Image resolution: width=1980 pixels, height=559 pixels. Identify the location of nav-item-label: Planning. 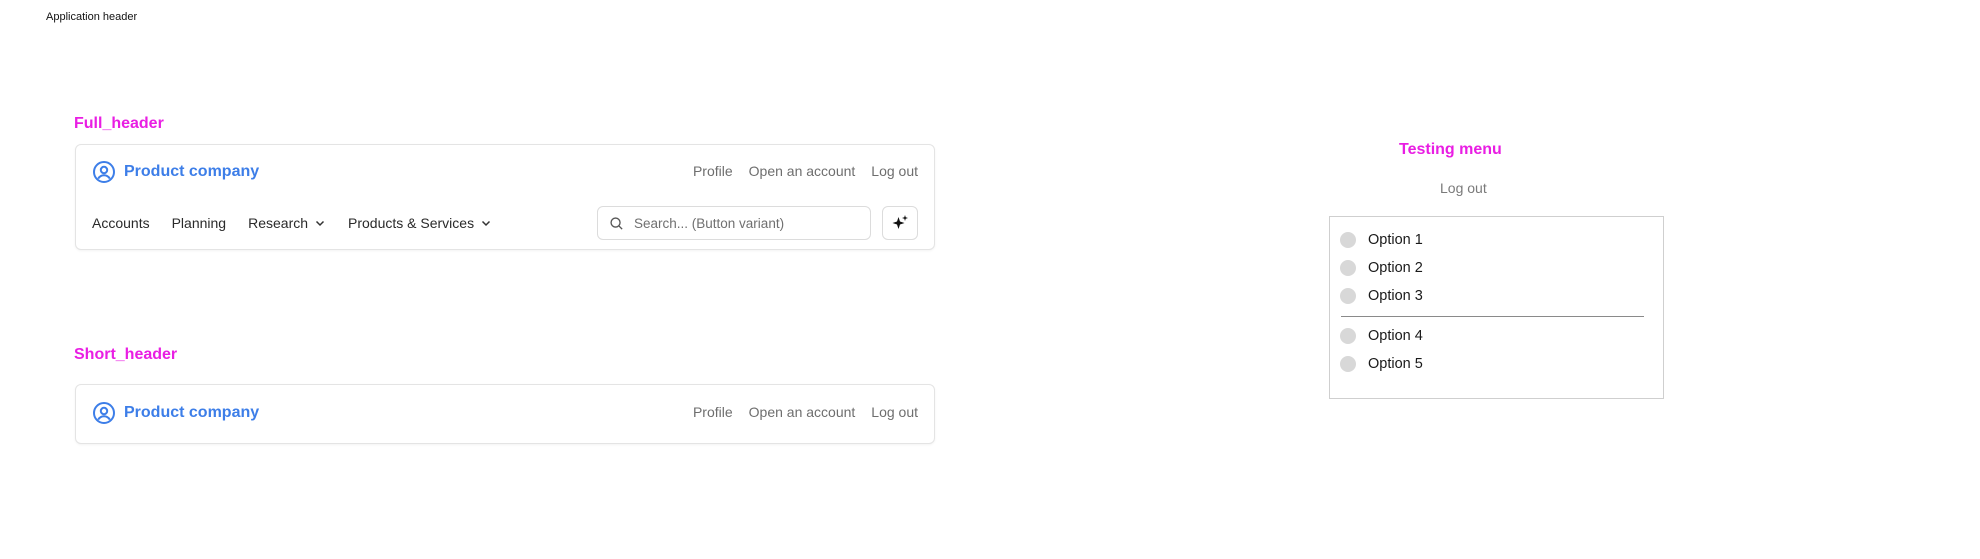
(199, 223).